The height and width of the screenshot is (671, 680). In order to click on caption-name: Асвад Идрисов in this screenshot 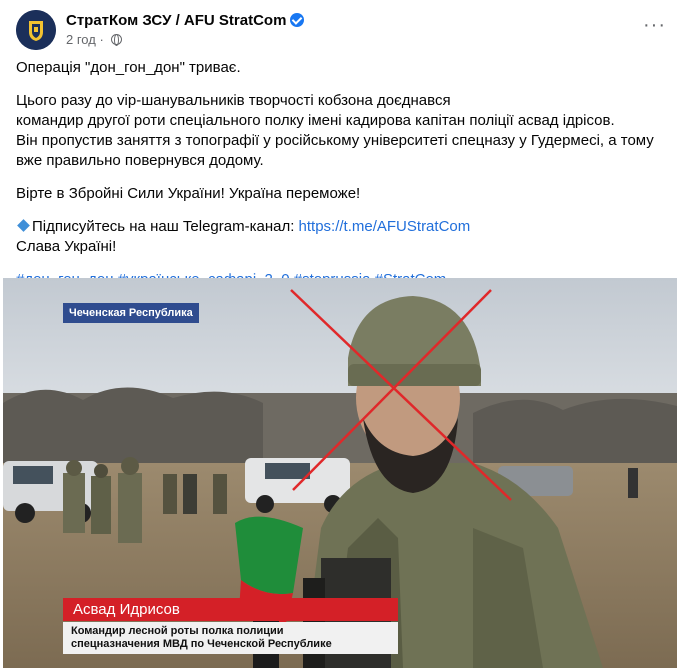, I will do `click(230, 609)`.